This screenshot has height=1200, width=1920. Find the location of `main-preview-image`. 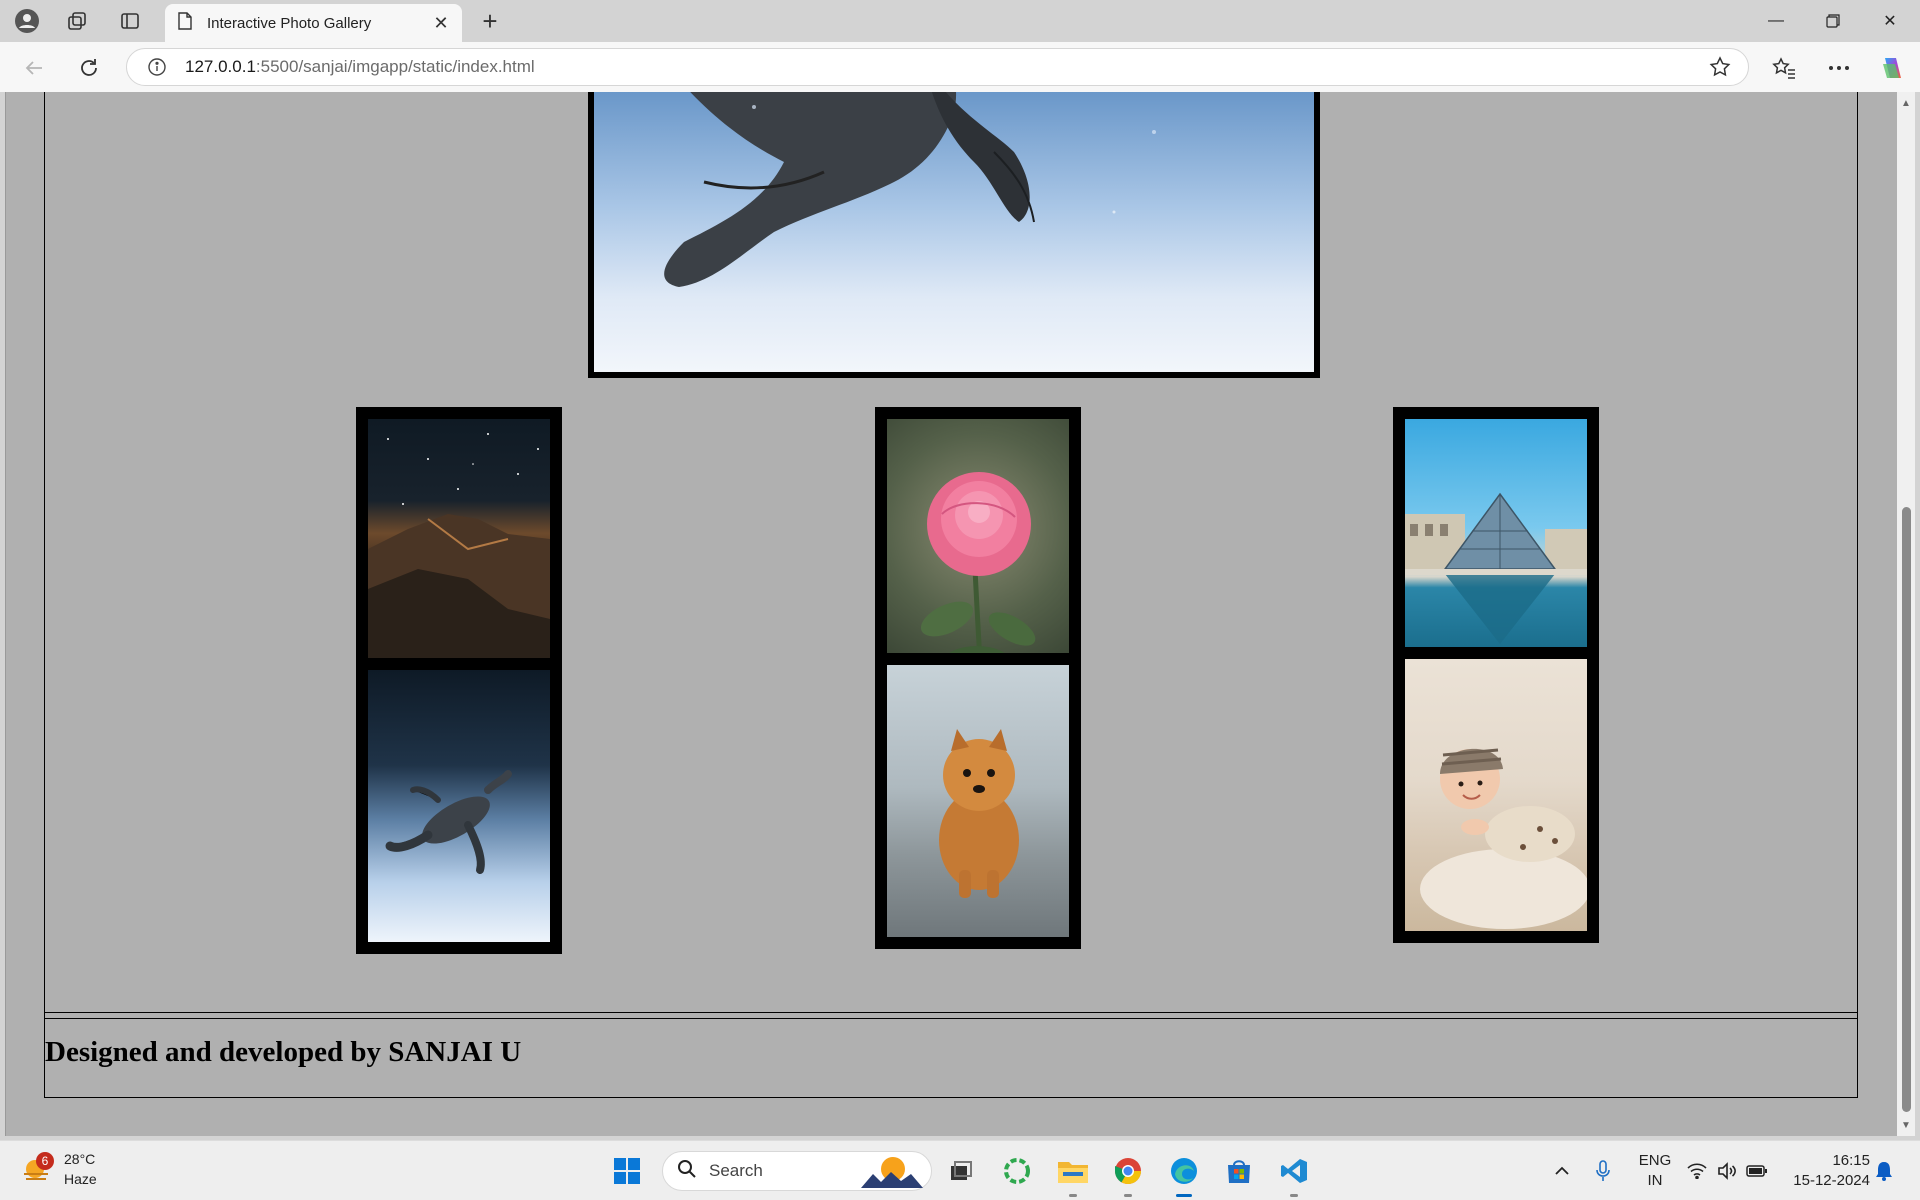

main-preview-image is located at coordinates (954, 232).